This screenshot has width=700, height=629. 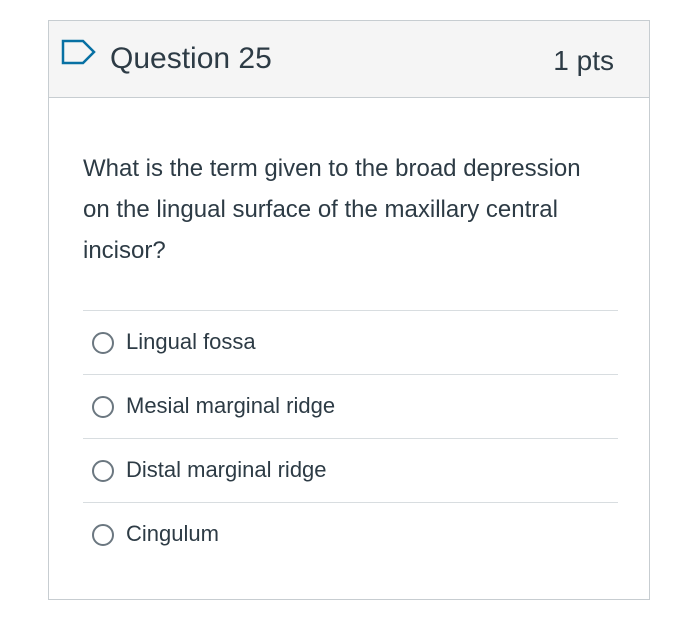 What do you see at coordinates (191, 58) in the screenshot?
I see `question-title: Question 25` at bounding box center [191, 58].